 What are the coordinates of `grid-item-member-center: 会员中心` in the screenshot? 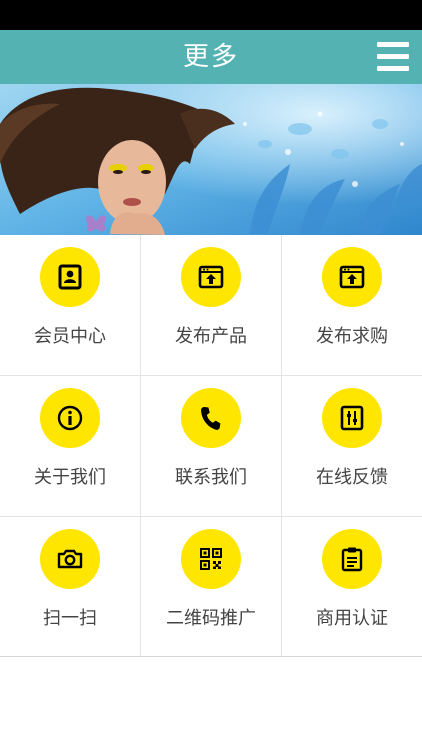 It's located at (70, 305).